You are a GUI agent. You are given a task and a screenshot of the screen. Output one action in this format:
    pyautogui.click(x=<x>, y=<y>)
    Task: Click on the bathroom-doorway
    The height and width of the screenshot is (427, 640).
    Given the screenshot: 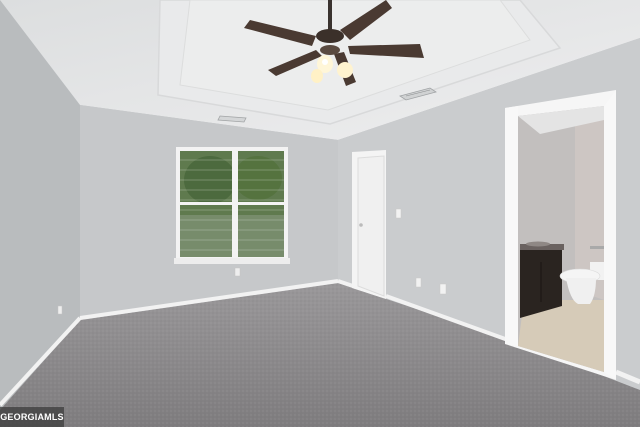 What is the action you would take?
    pyautogui.click(x=560, y=235)
    